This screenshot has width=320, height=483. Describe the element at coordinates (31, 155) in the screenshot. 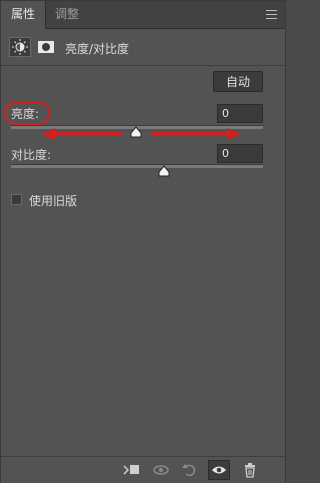

I see `contrast-label: 对比度:` at that location.